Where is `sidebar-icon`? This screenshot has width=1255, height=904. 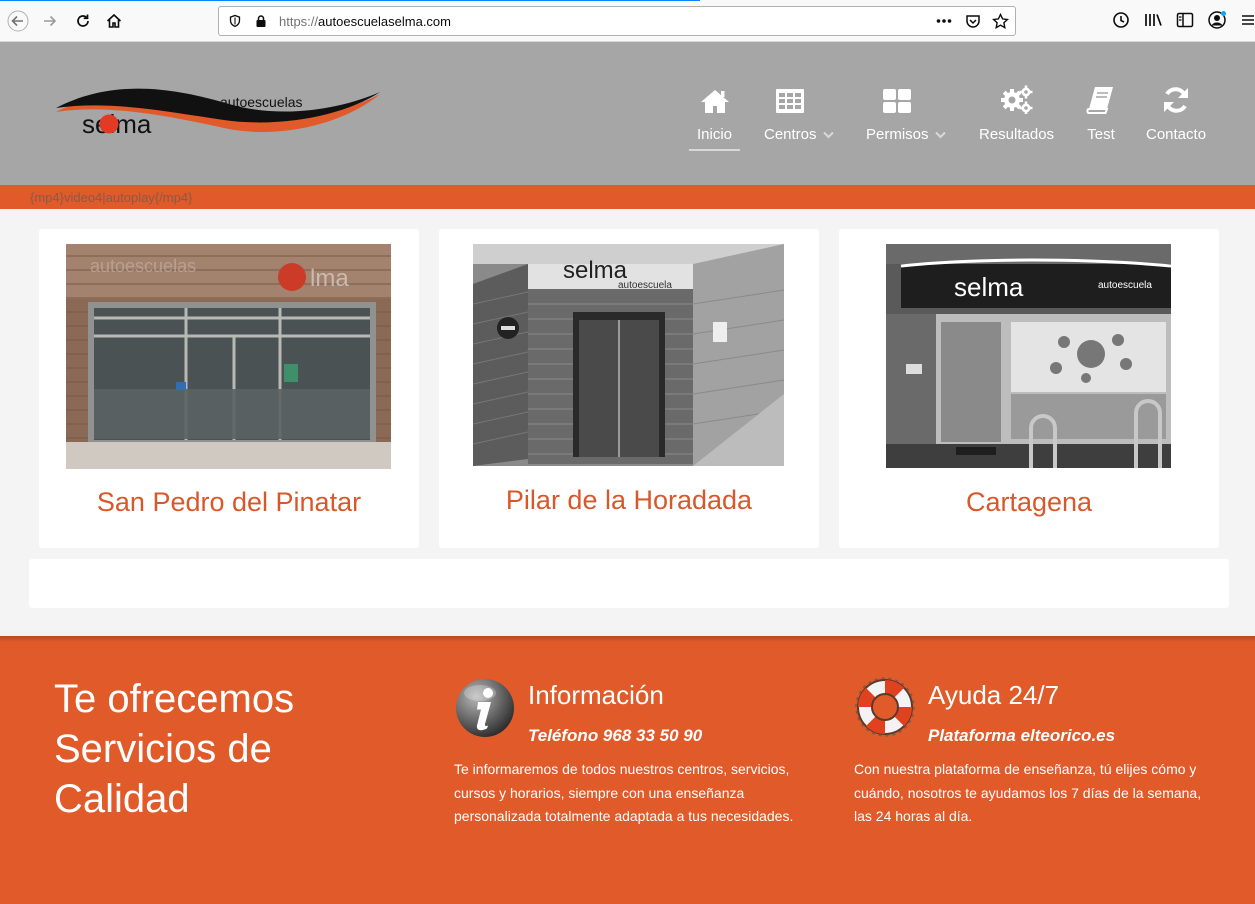
sidebar-icon is located at coordinates (1185, 20).